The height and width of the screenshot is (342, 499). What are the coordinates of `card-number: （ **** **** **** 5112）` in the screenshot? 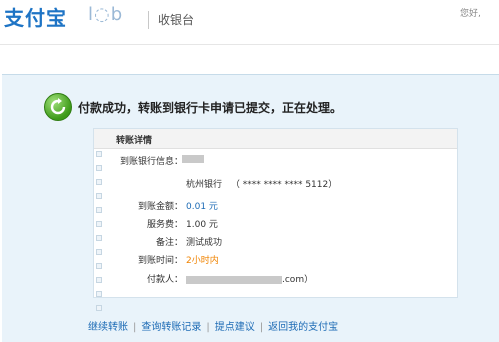 It's located at (284, 185).